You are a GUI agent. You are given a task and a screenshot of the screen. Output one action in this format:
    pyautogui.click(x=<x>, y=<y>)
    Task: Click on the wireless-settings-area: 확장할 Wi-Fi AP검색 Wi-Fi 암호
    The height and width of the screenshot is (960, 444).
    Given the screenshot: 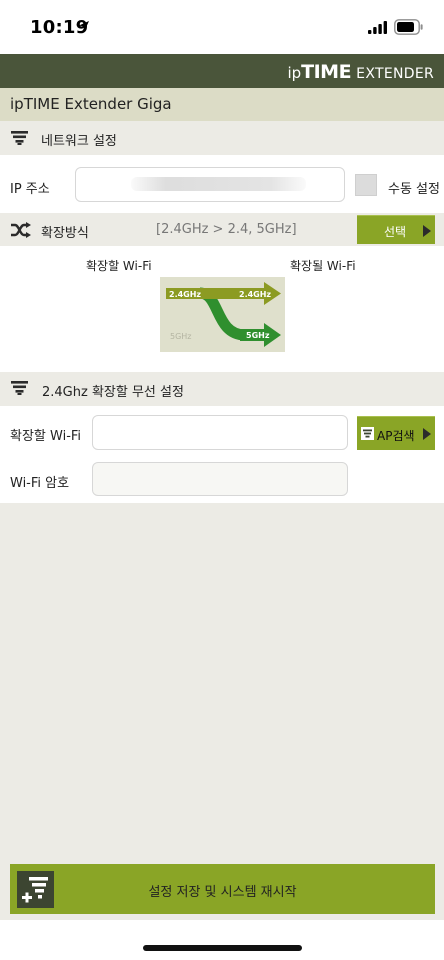 What is the action you would take?
    pyautogui.click(x=222, y=454)
    